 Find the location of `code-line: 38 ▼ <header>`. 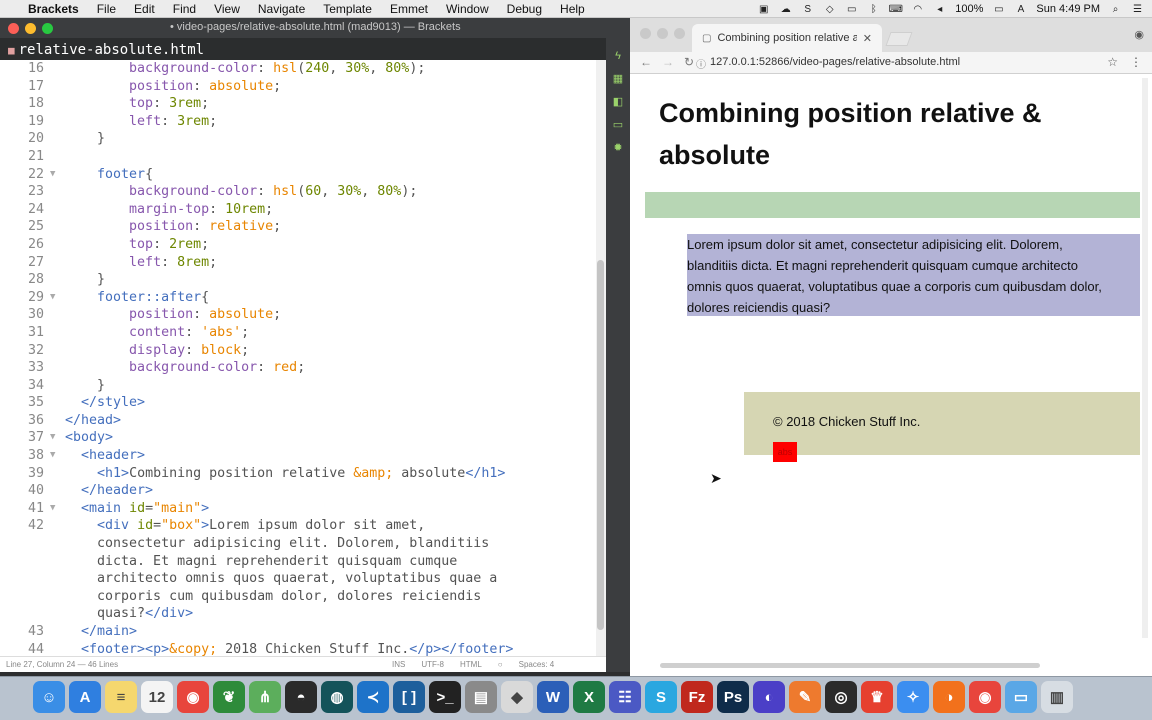

code-line: 38 ▼ <header> is located at coordinates (298, 456).